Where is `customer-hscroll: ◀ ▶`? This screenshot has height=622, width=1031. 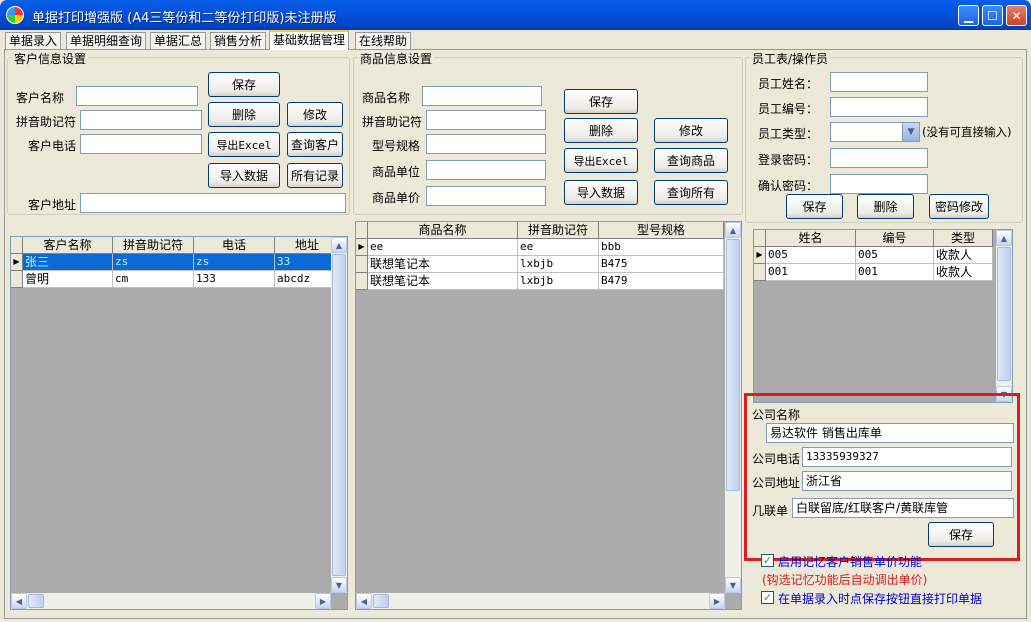 customer-hscroll: ◀ ▶ is located at coordinates (171, 601).